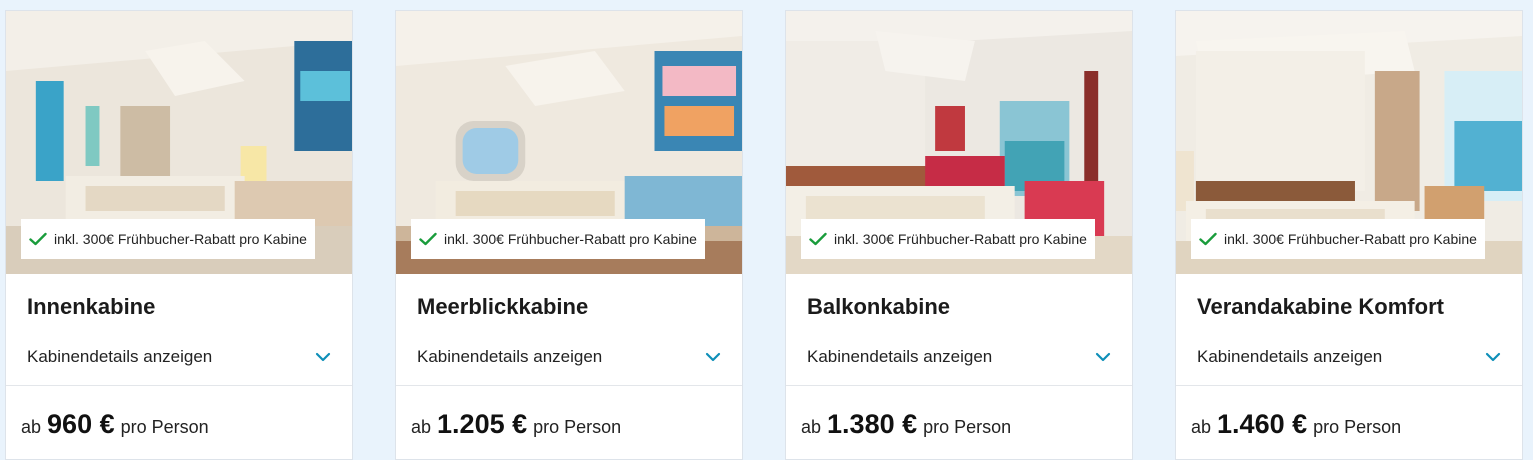 Image resolution: width=1533 pixels, height=460 pixels. I want to click on cabin-title: Meerblickkabine, so click(503, 306).